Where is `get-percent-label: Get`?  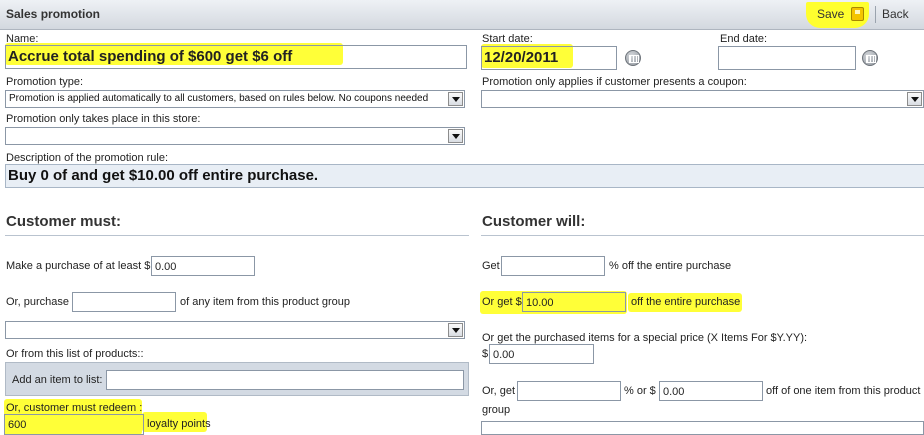
get-percent-label: Get is located at coordinates (491, 266).